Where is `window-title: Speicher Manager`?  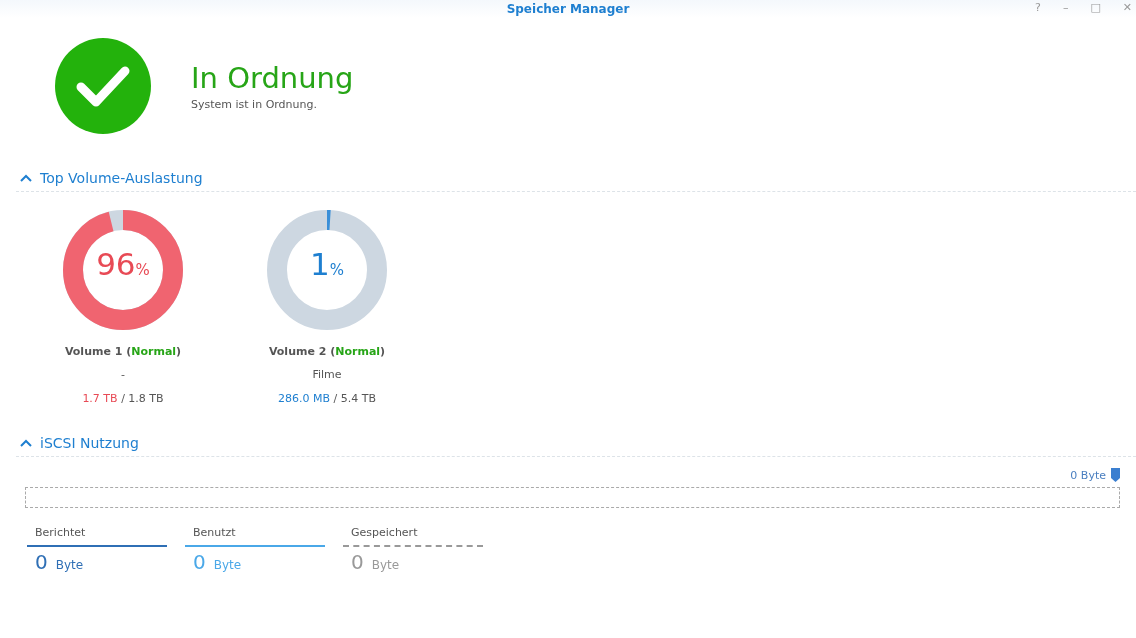 window-title: Speicher Manager is located at coordinates (568, 9).